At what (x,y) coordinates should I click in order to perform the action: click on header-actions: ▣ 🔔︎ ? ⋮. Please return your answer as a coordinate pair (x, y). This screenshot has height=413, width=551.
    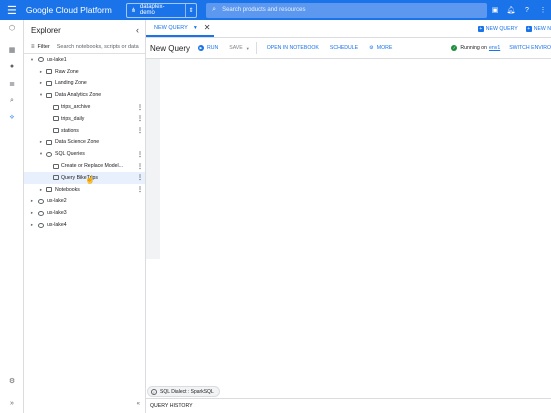
    Looking at the image, I should click on (519, 10).